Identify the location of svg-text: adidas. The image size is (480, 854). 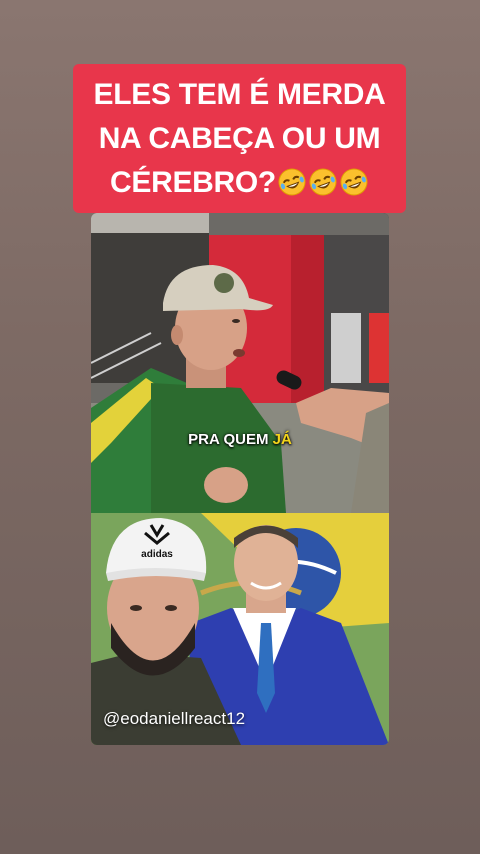
(157, 554).